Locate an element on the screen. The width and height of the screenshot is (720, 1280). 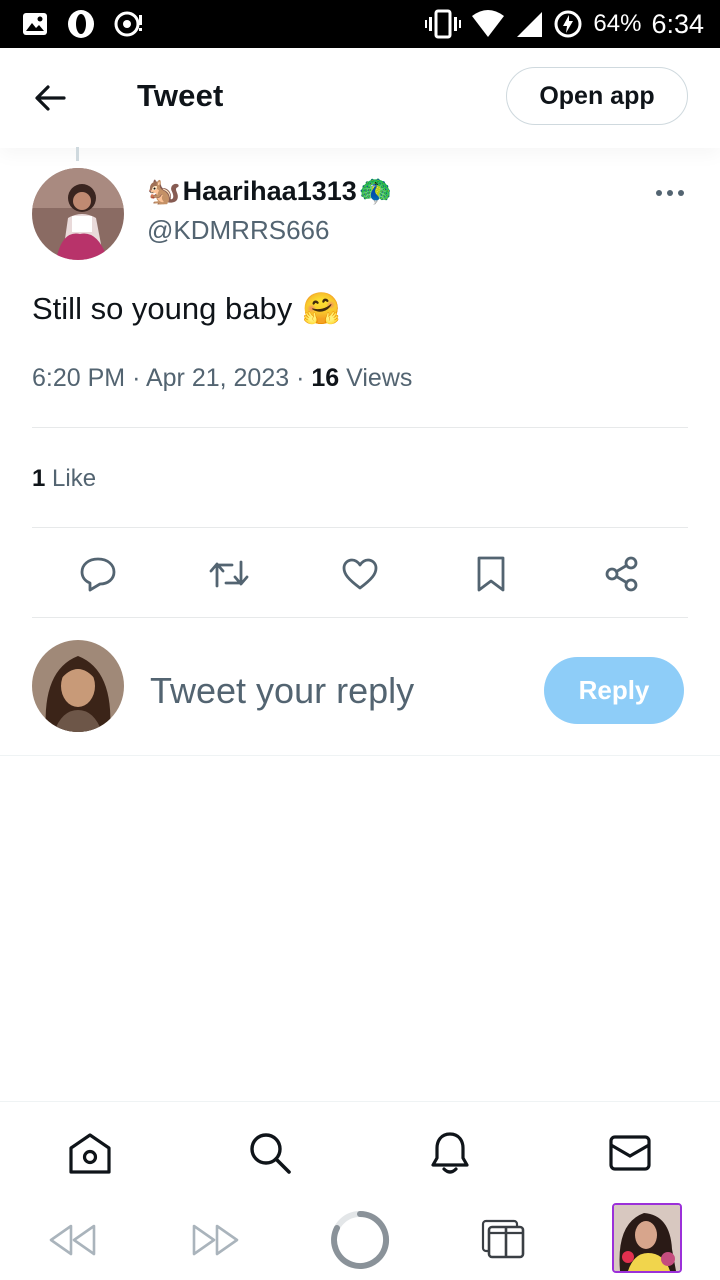
top-header: Tweet Open app is located at coordinates (360, 98).